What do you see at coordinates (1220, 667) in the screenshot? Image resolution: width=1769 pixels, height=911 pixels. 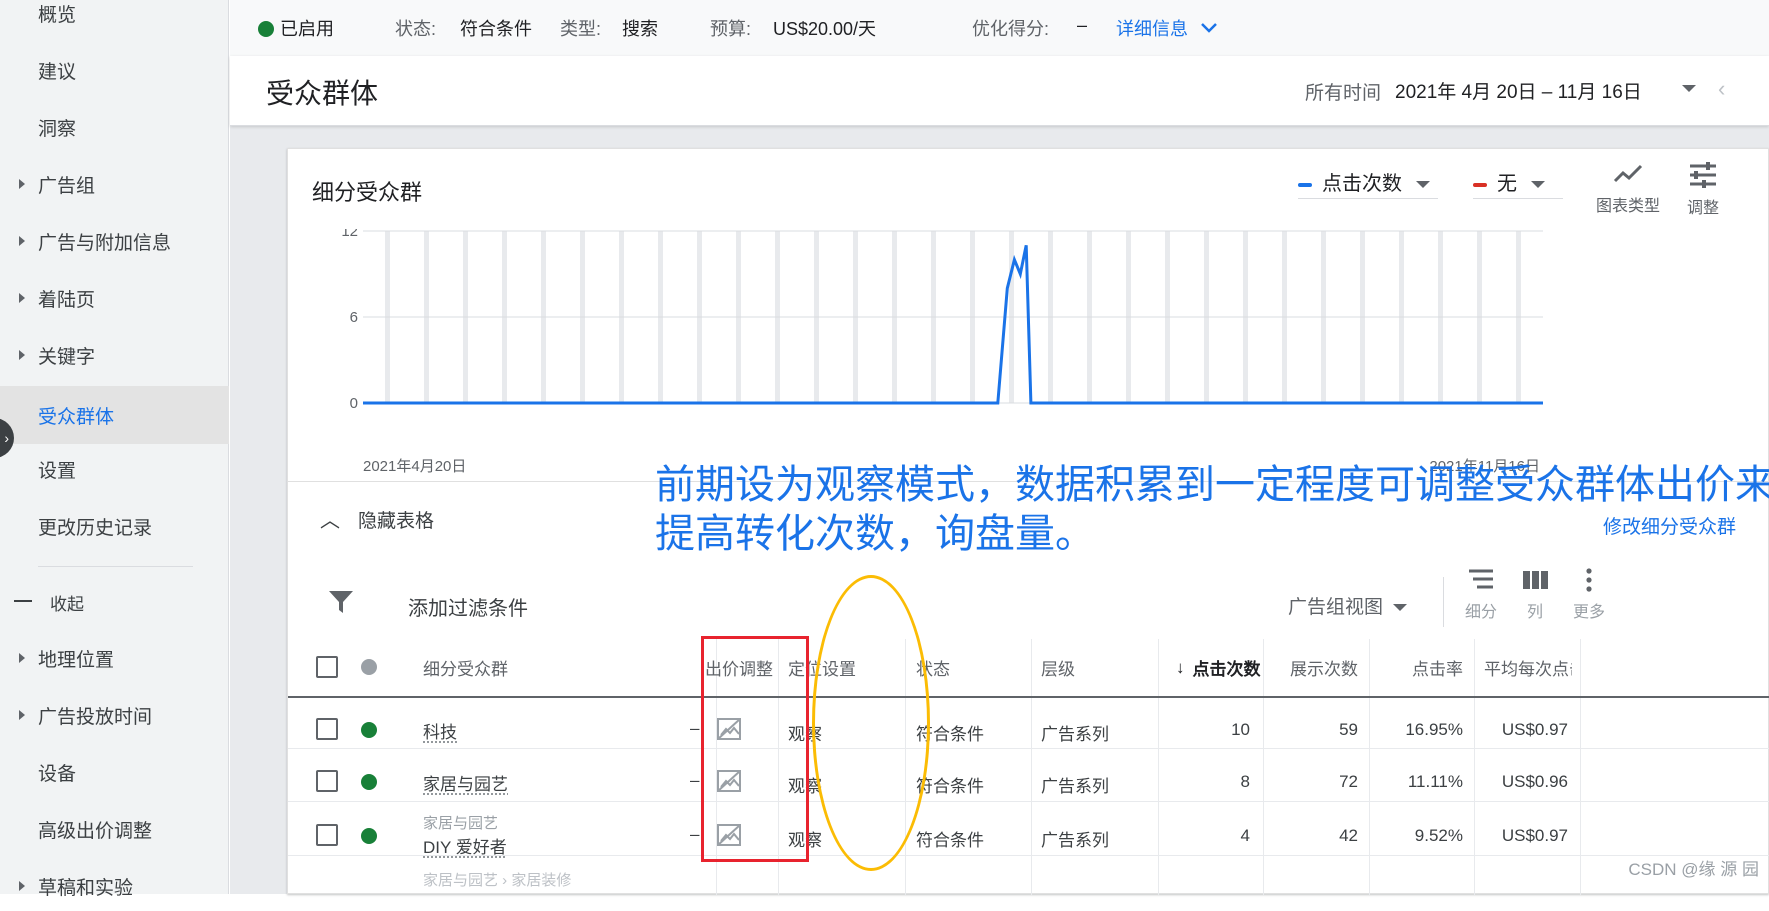 I see `col-header-clicks: ↓点击次数` at bounding box center [1220, 667].